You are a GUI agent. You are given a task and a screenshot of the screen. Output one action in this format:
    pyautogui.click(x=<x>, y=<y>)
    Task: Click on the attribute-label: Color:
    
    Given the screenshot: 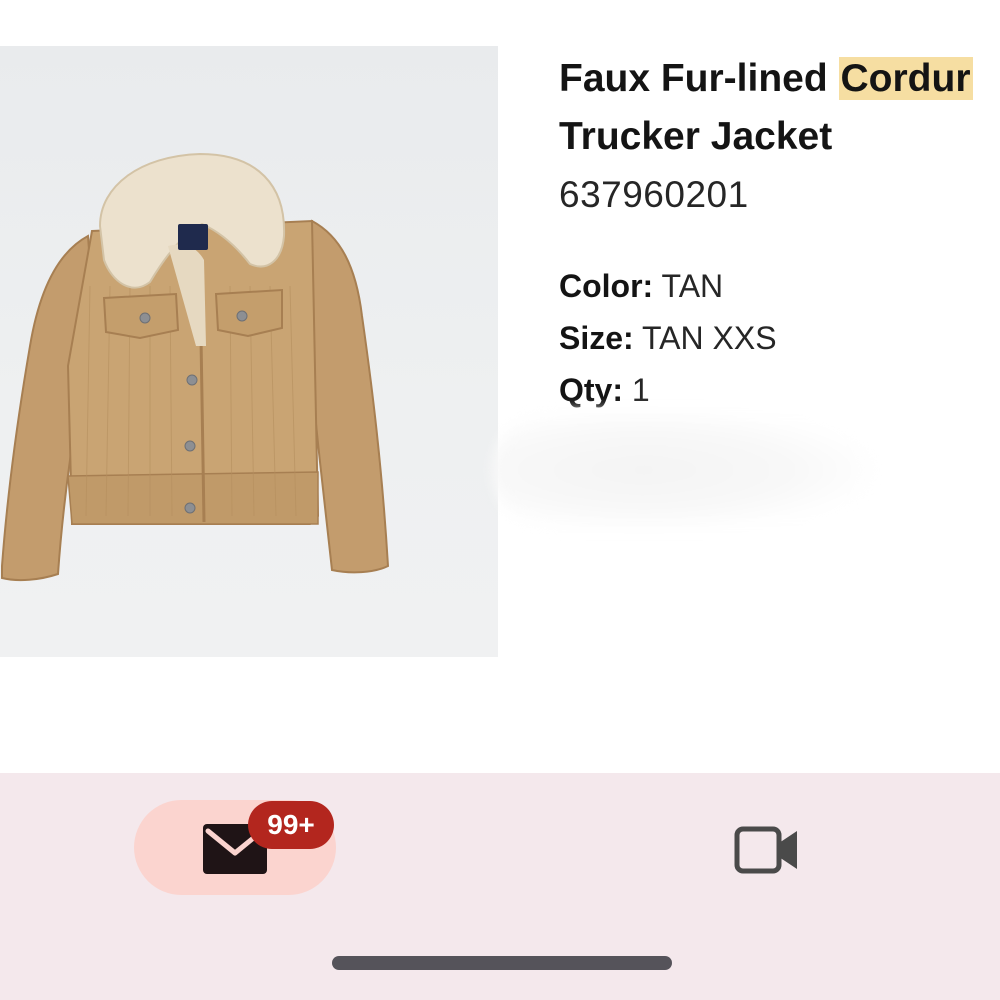 What is the action you would take?
    pyautogui.click(x=606, y=286)
    